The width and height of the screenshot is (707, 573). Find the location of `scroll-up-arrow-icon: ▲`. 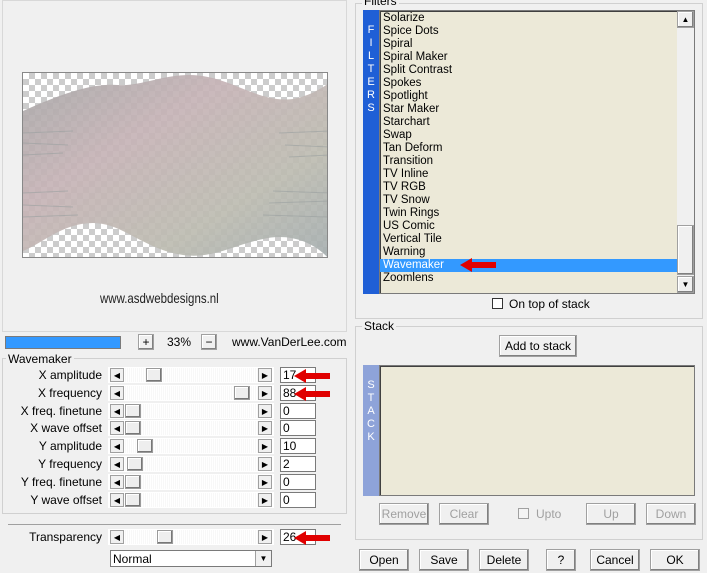

scroll-up-arrow-icon: ▲ is located at coordinates (685, 19).